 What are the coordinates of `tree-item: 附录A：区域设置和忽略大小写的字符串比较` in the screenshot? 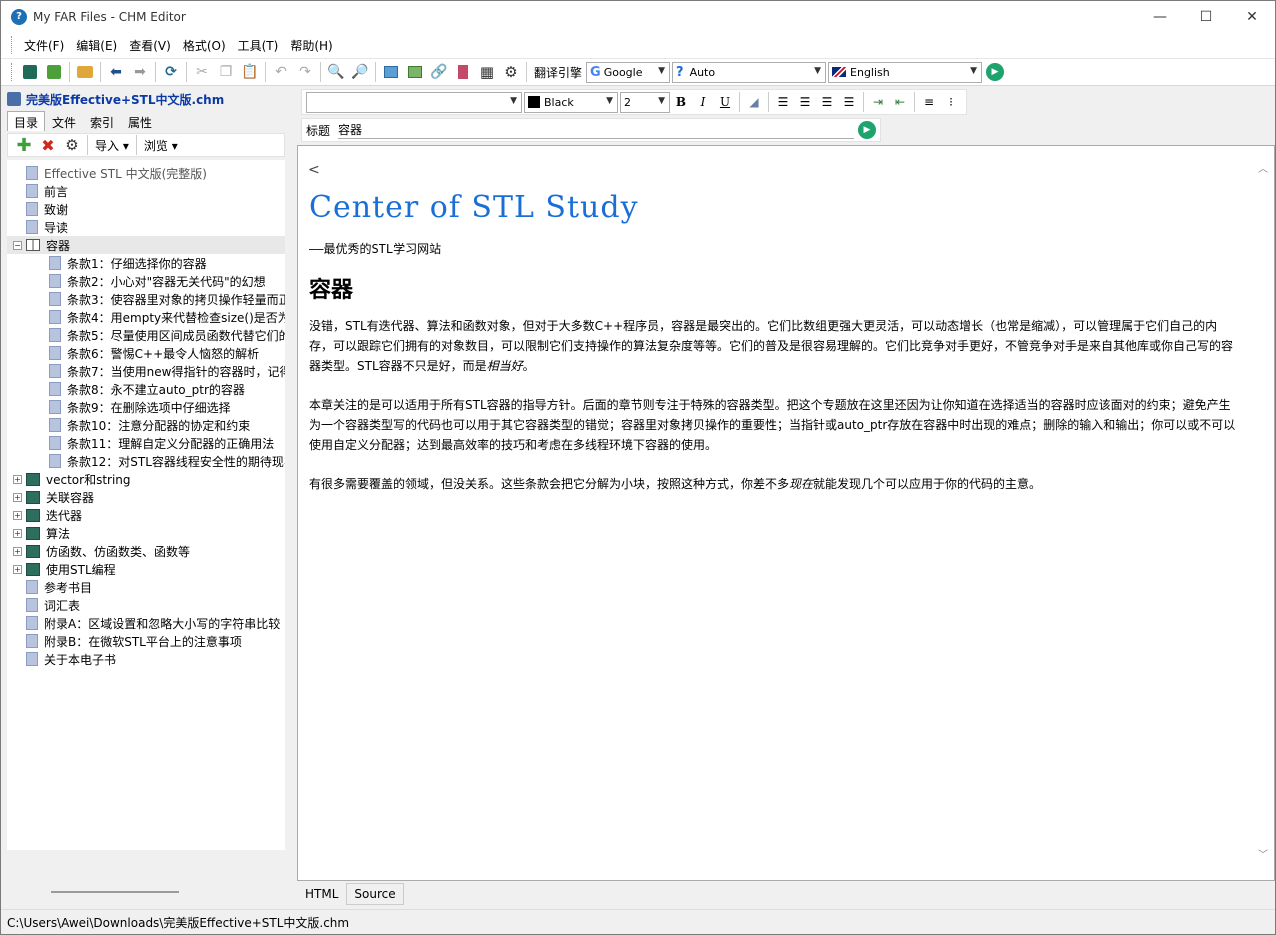 It's located at (146, 623).